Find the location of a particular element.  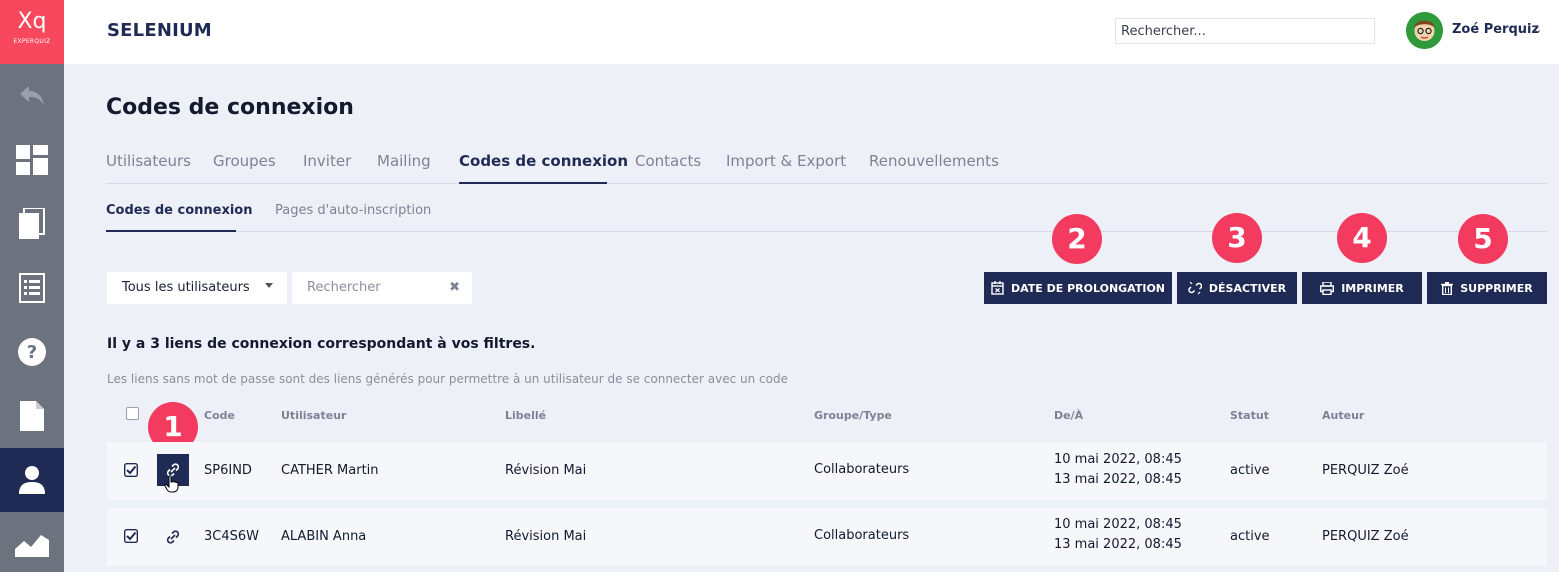

row-code: 3C4S6W is located at coordinates (231, 536).